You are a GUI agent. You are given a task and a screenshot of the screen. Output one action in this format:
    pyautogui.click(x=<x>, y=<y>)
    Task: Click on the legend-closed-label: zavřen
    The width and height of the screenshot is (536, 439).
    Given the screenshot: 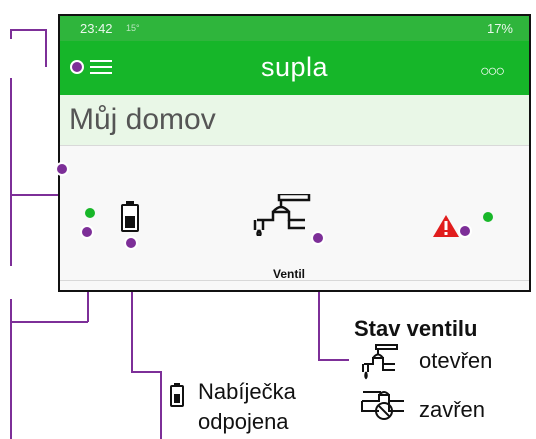 What is the action you would take?
    pyautogui.click(x=452, y=409)
    